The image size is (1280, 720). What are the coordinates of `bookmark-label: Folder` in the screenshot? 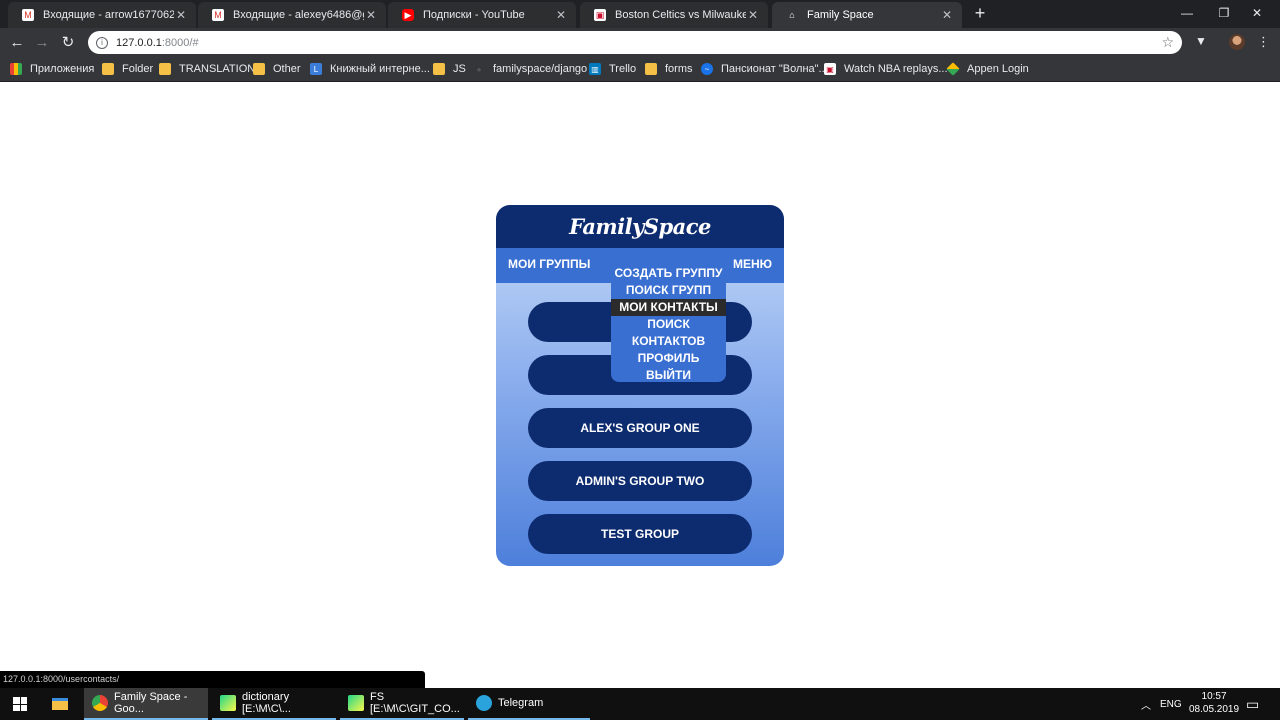 It's located at (138, 69).